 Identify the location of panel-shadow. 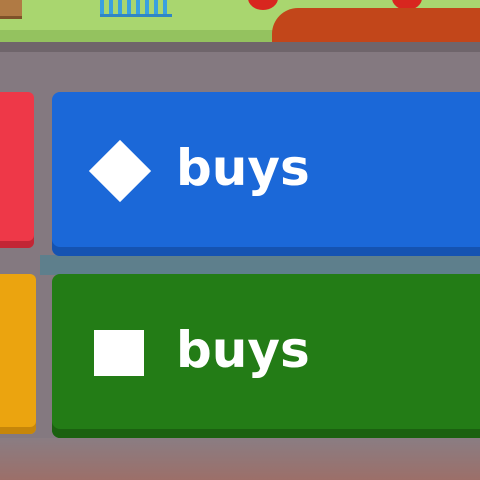
(240, 47).